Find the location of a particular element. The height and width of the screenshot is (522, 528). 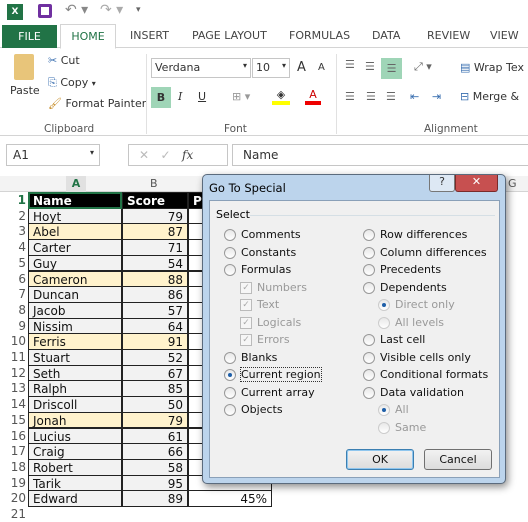

tab-review: REVIEW is located at coordinates (448, 35).